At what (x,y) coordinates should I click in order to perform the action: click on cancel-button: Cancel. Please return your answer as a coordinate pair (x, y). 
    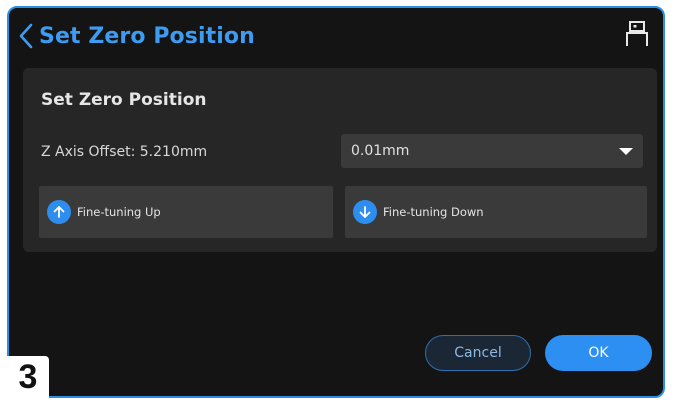
    Looking at the image, I should click on (478, 353).